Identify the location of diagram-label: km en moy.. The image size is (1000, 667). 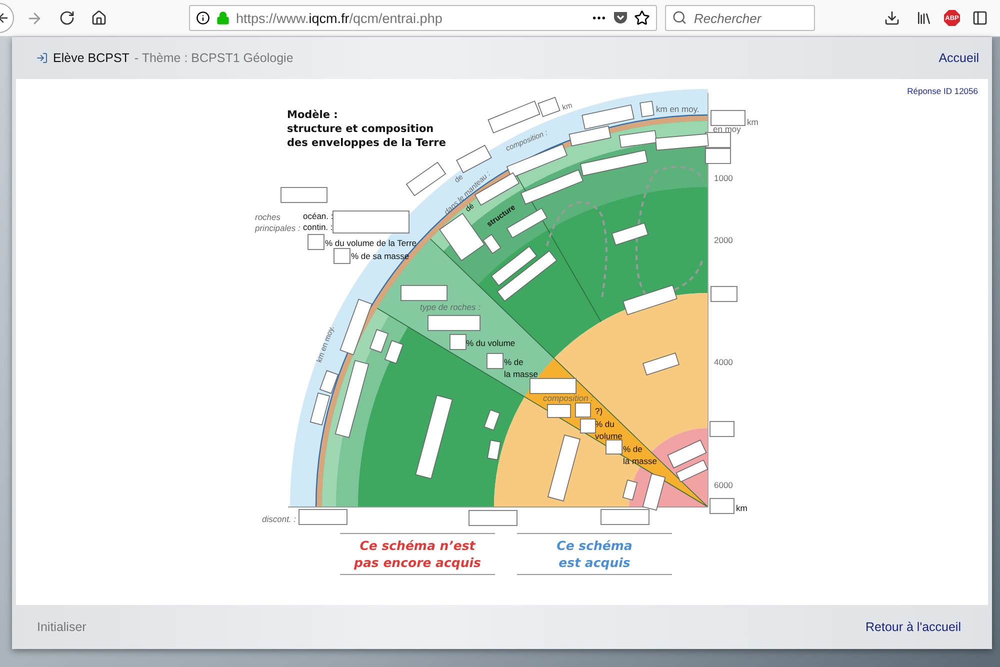
(678, 109).